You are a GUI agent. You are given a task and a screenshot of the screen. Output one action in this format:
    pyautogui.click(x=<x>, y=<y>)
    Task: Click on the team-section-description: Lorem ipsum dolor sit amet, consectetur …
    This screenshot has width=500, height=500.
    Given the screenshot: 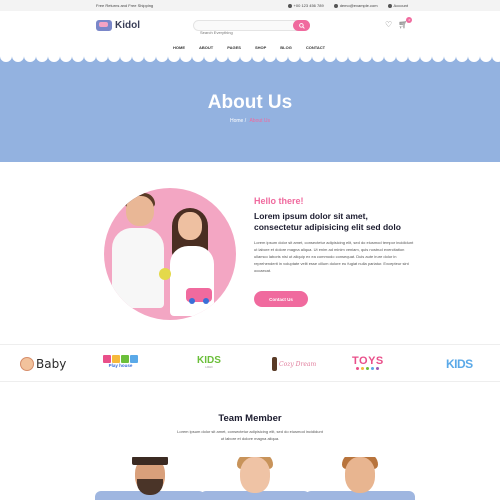 What is the action you would take?
    pyautogui.click(x=250, y=435)
    